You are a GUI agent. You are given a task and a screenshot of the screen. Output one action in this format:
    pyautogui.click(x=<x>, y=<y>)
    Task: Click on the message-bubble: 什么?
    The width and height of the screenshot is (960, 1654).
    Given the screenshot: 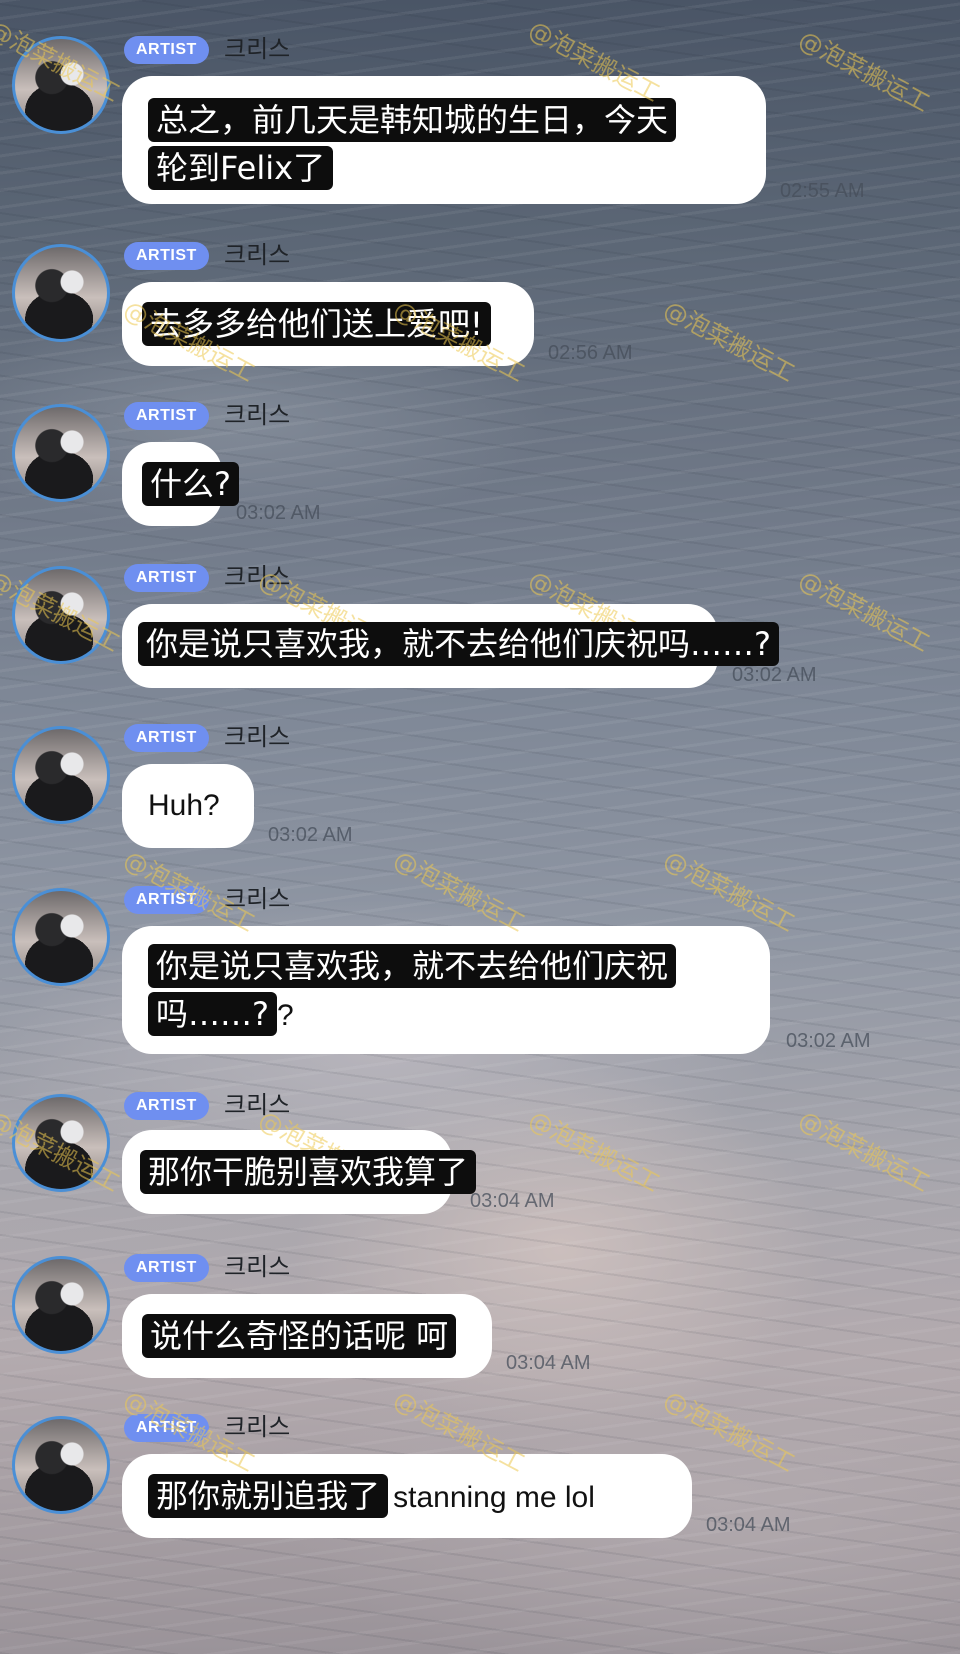 What is the action you would take?
    pyautogui.click(x=180, y=484)
    